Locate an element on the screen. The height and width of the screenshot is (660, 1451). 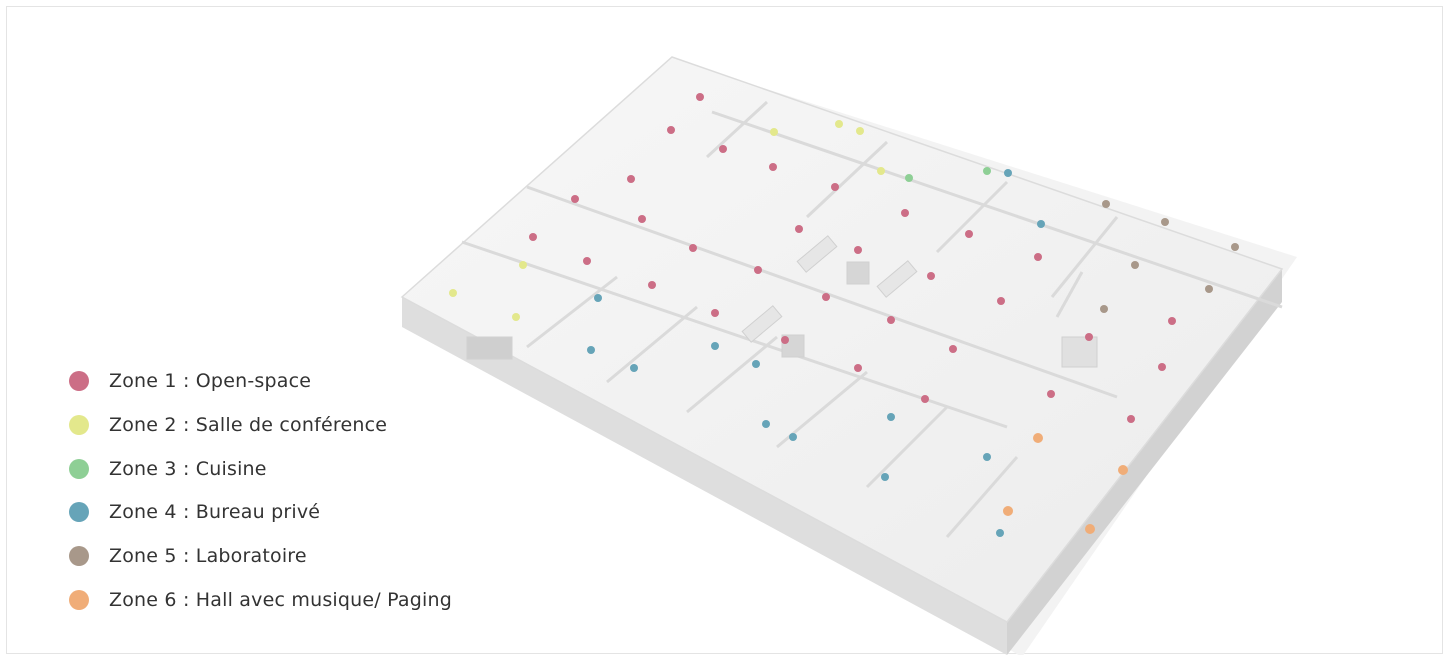
legend-label: Zone 5 : Laboratoire is located at coordinates (208, 556).